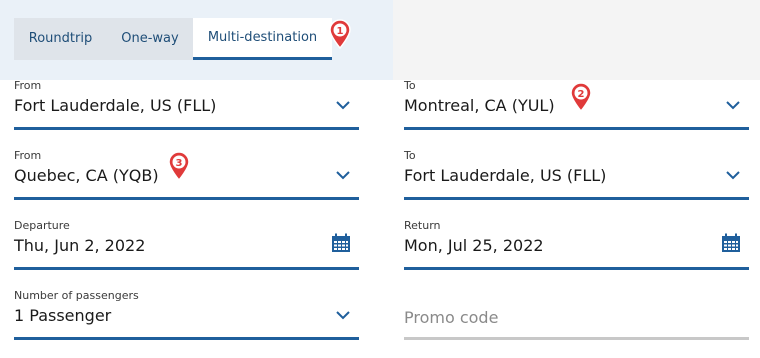 Image resolution: width=760 pixels, height=358 pixels. What do you see at coordinates (422, 225) in the screenshot?
I see `return-label: Return` at bounding box center [422, 225].